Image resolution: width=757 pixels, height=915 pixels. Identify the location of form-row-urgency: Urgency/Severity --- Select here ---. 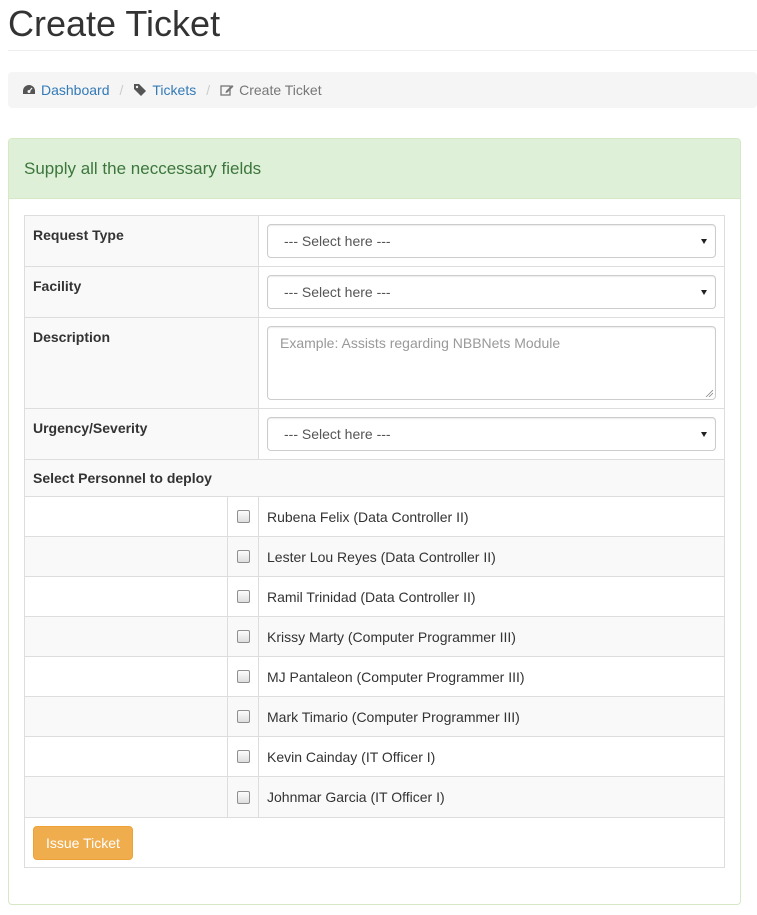
(374, 434).